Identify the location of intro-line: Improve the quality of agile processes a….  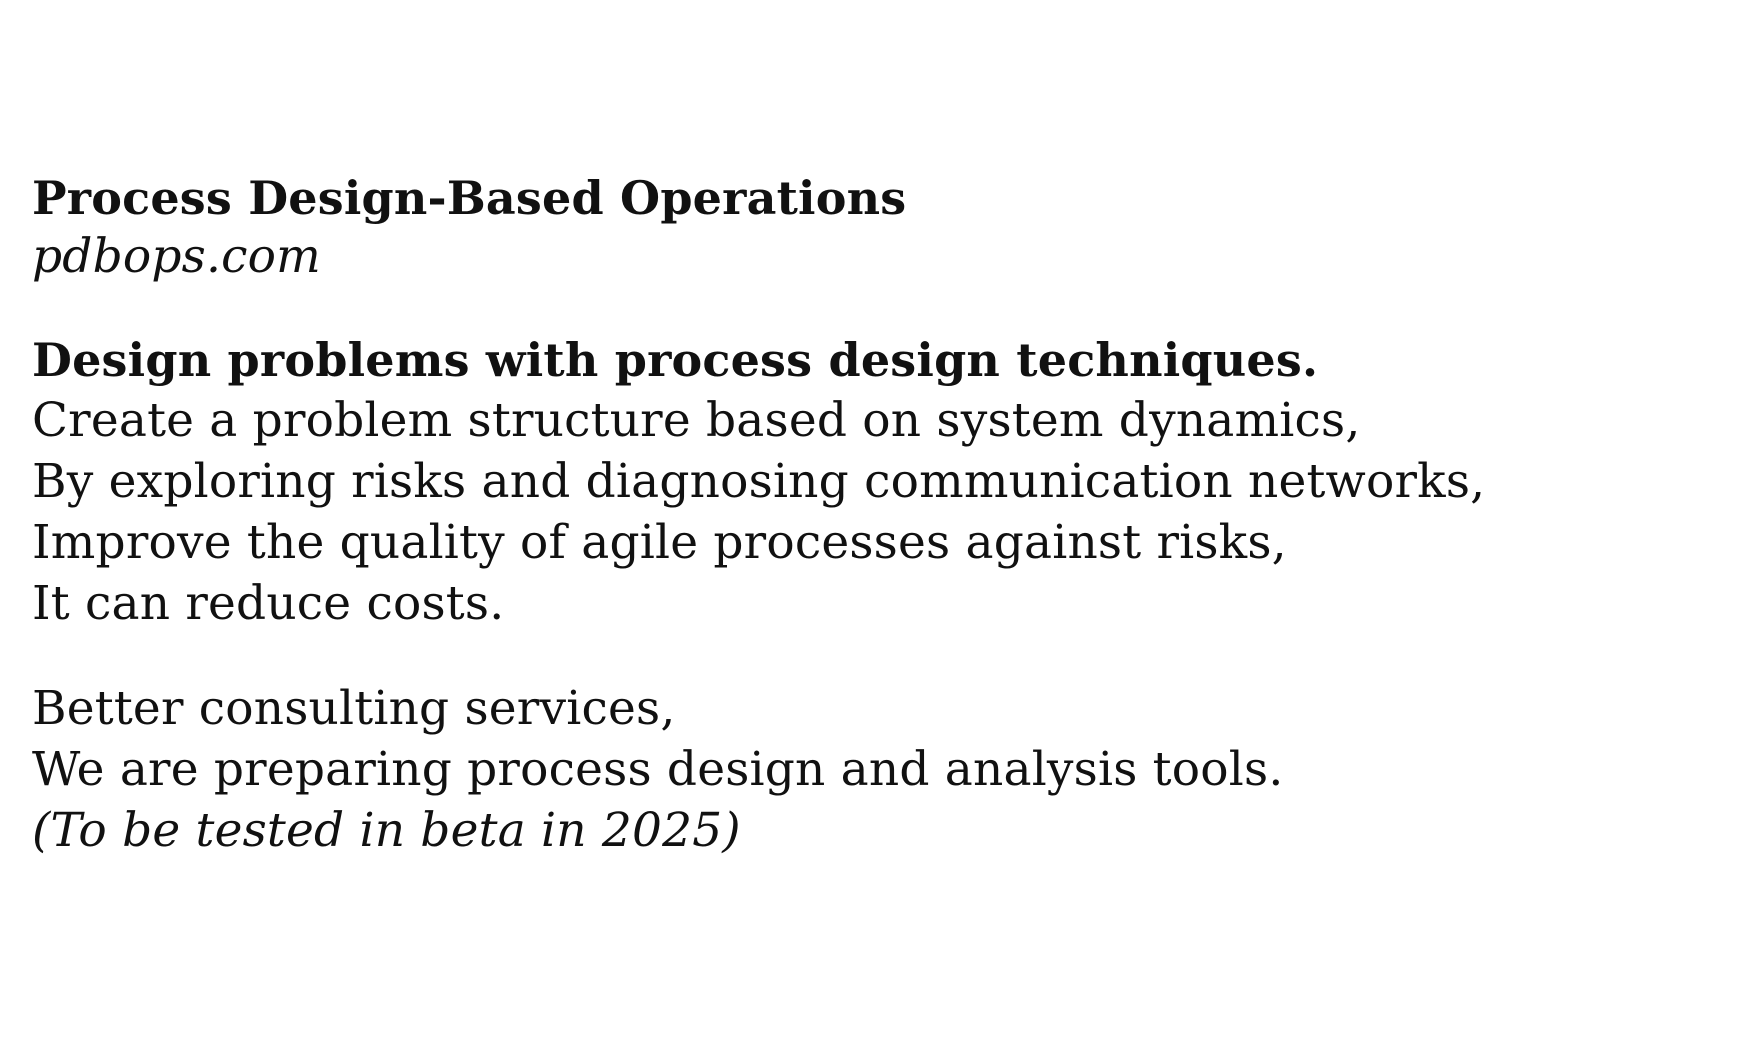
(659, 542).